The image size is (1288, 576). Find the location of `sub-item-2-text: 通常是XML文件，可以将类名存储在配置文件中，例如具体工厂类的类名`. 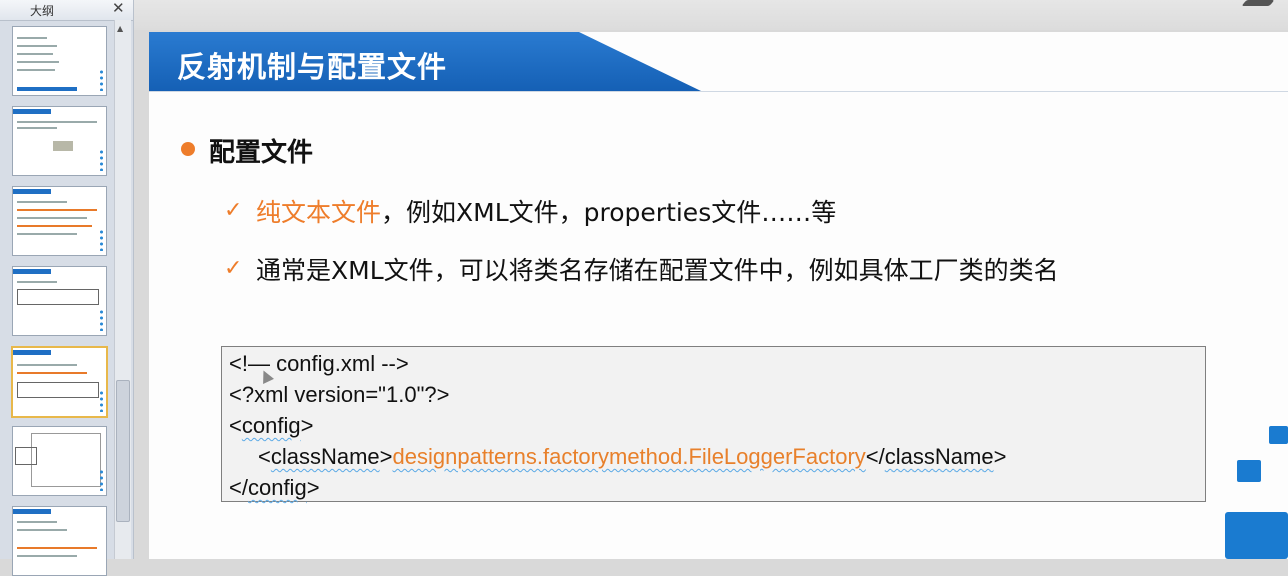

sub-item-2-text: 通常是XML文件，可以将类名存储在配置文件中，例如具体工厂类的类名 is located at coordinates (657, 270).